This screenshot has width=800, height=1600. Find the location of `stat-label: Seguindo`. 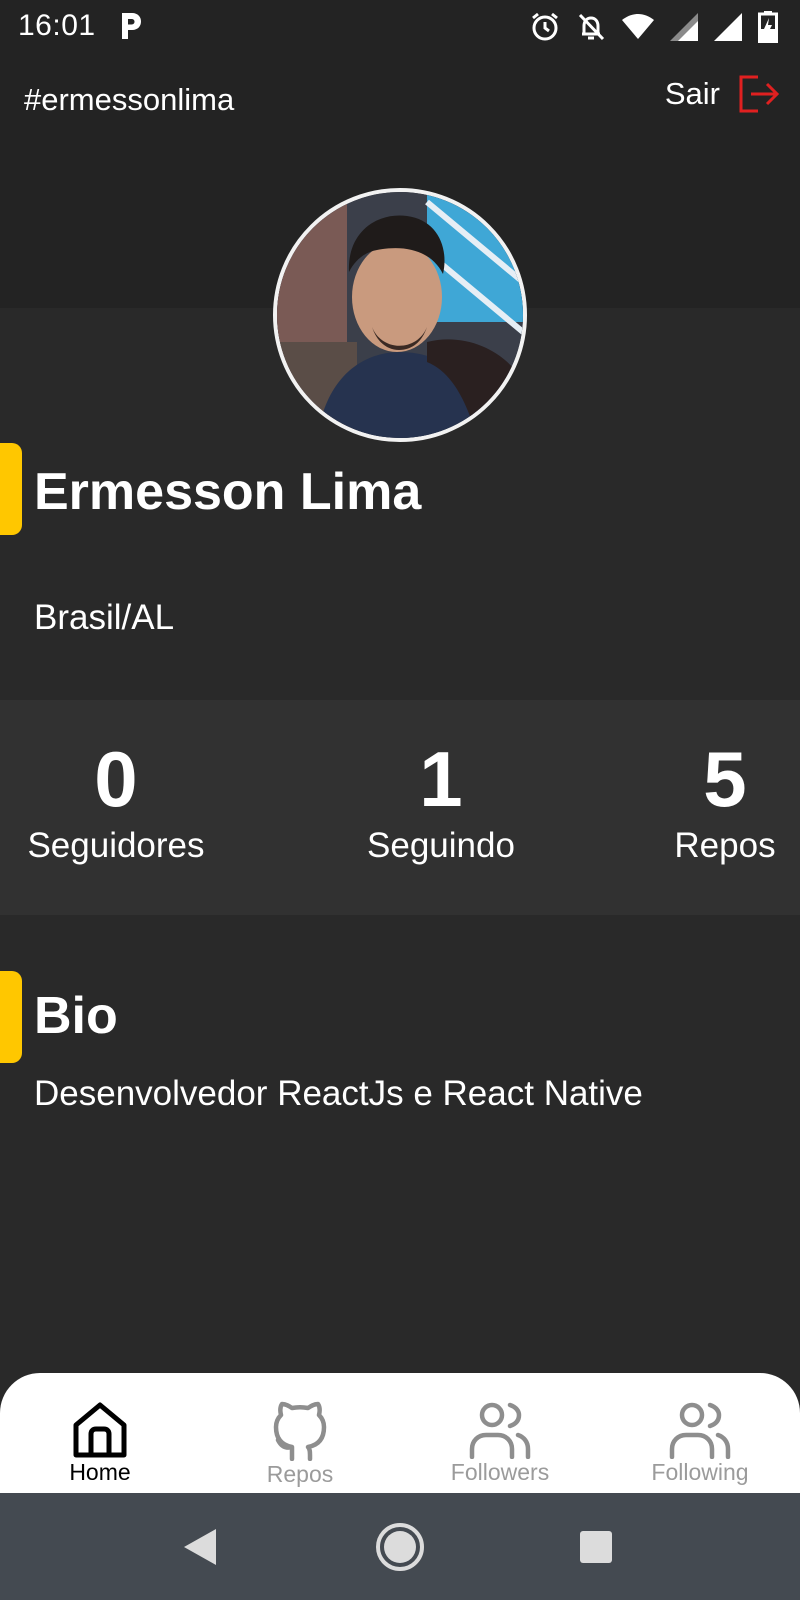

stat-label: Seguindo is located at coordinates (441, 845).